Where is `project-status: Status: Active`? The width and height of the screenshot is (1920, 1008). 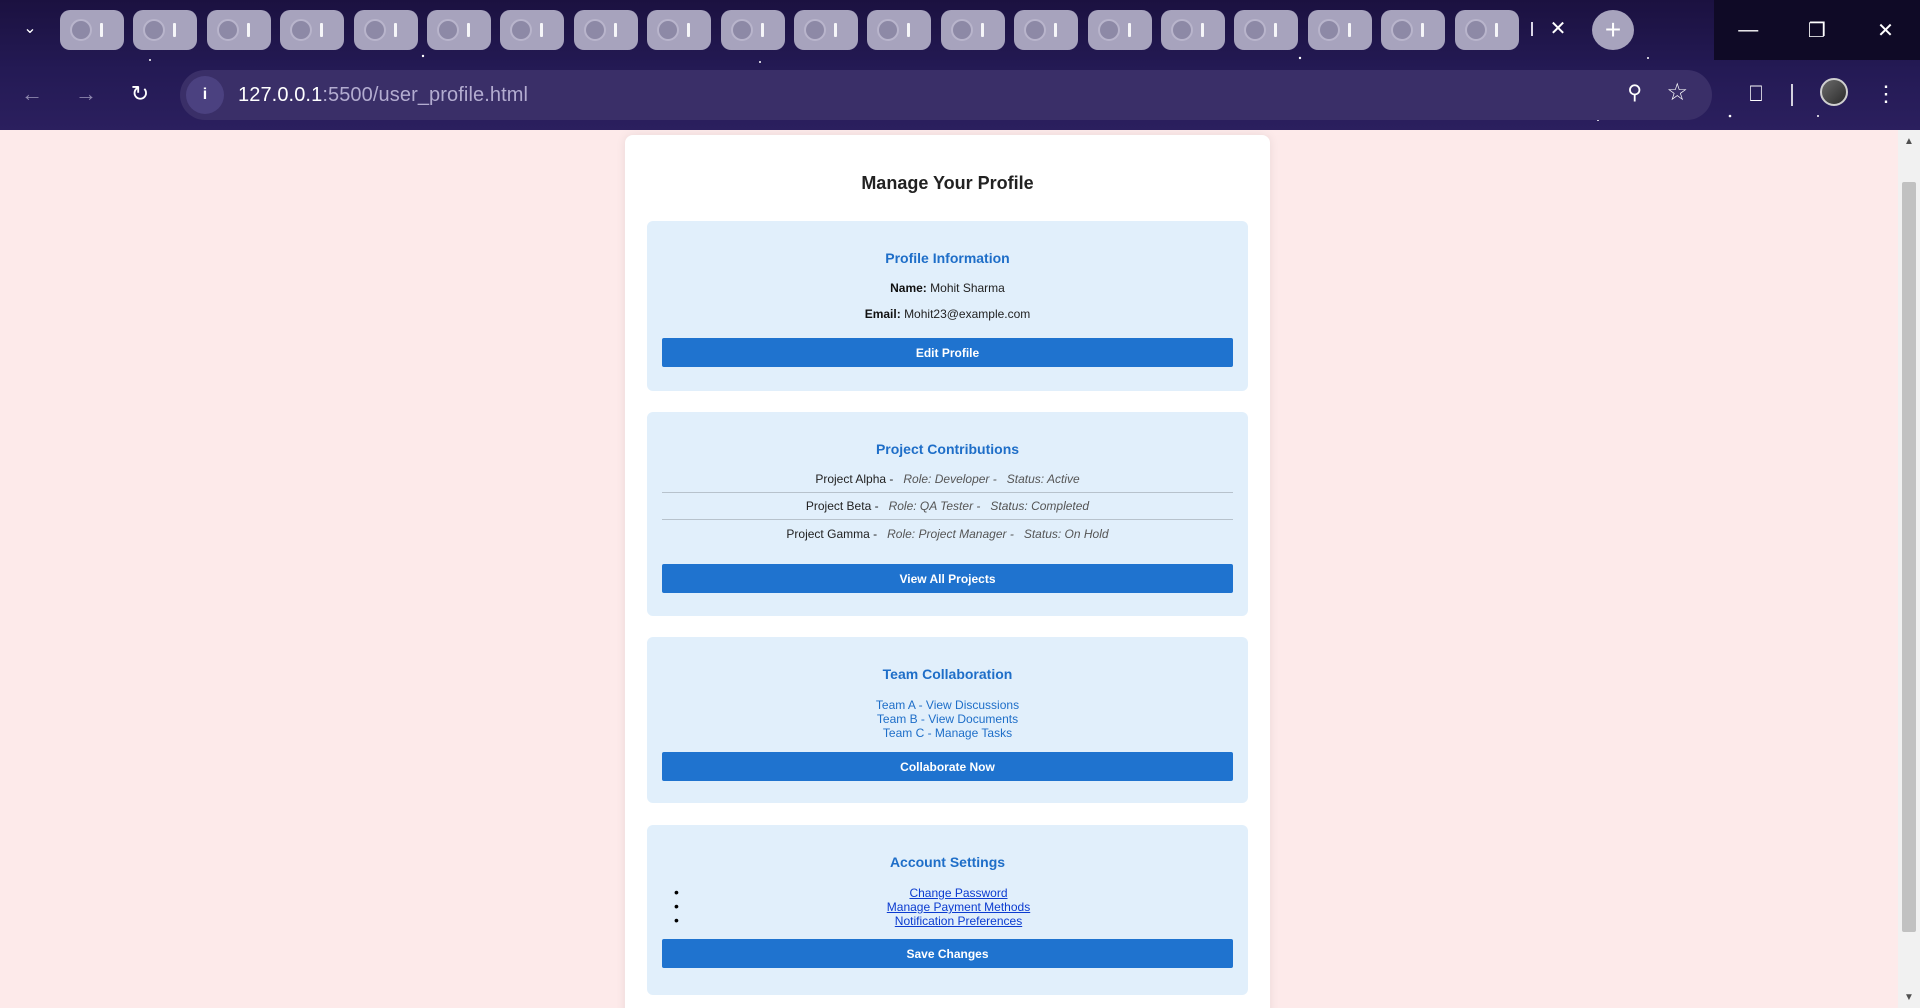
project-status: Status: Active is located at coordinates (1043, 479).